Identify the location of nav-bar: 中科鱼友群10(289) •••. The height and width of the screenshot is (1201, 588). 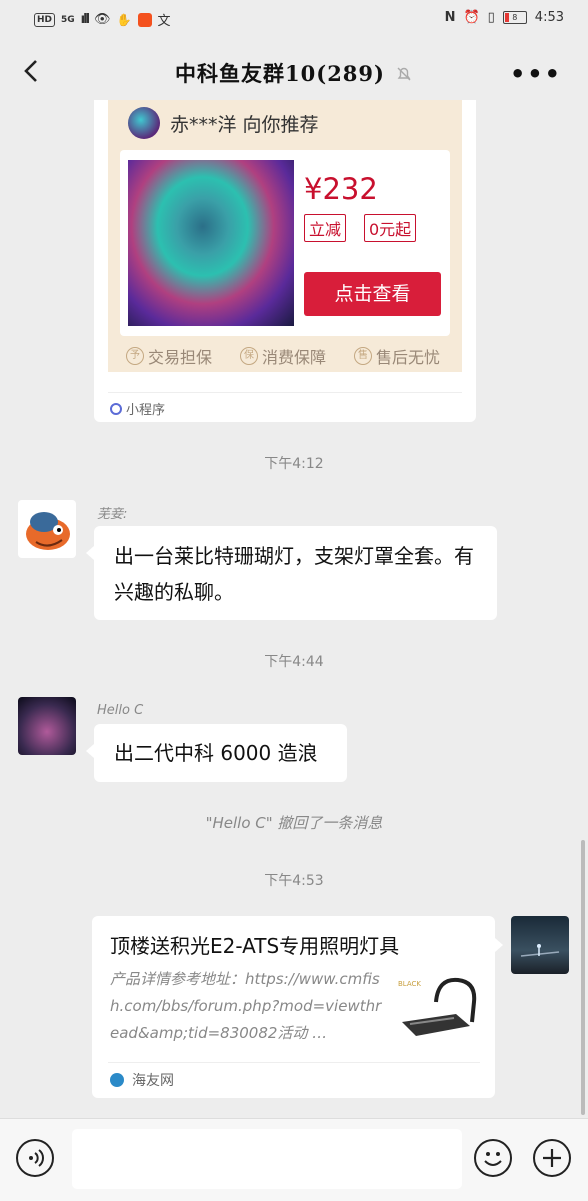
(294, 73).